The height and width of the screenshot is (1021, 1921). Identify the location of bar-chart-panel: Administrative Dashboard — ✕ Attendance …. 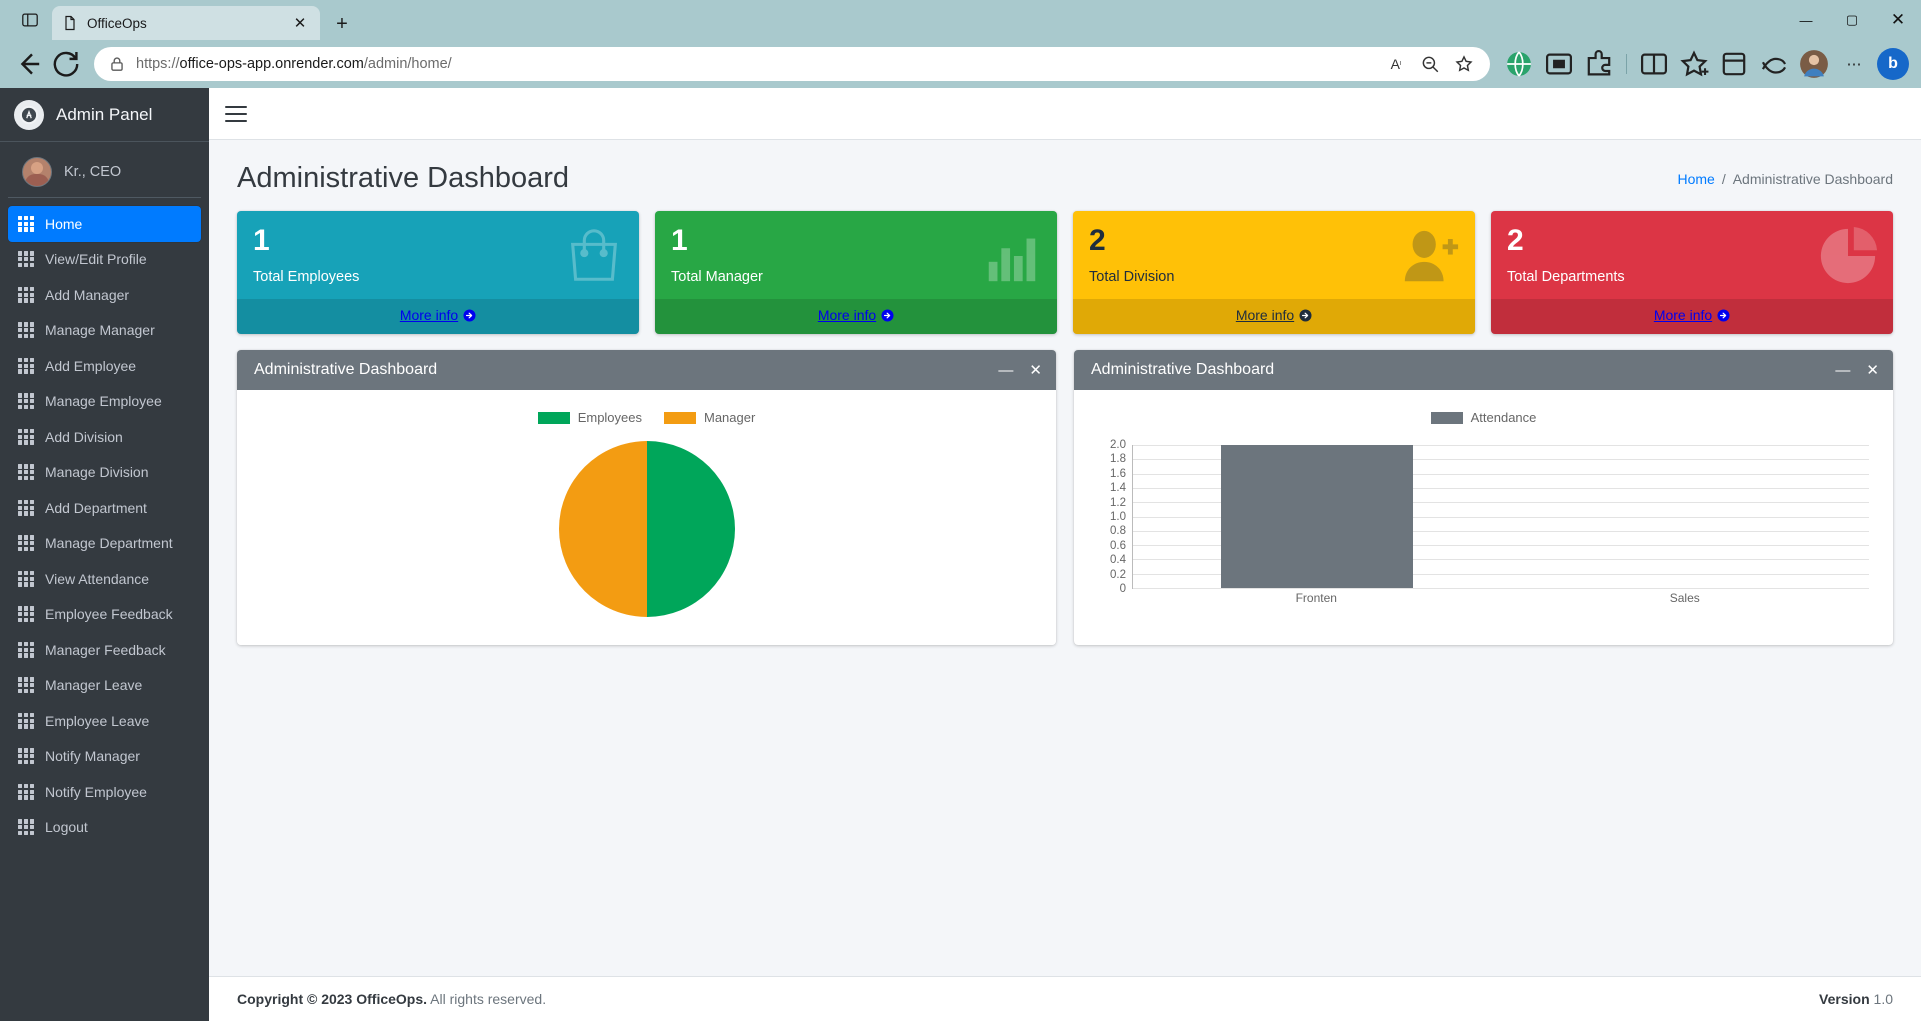
(1483, 497).